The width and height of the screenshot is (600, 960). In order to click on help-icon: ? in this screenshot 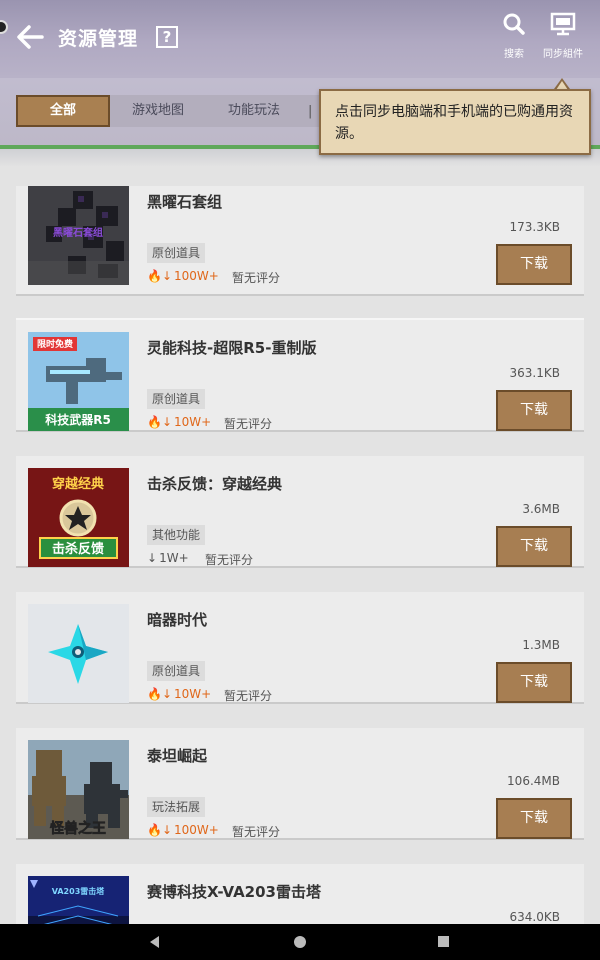, I will do `click(167, 37)`.